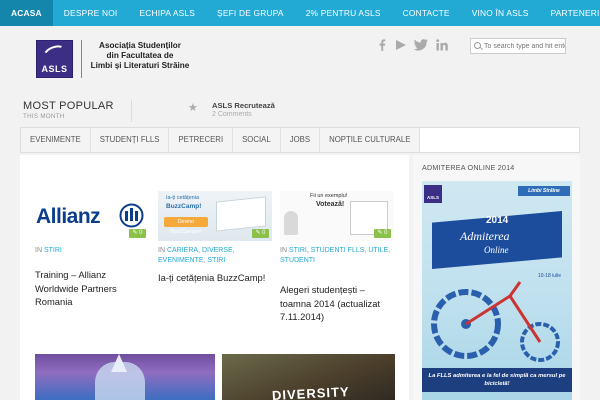 This screenshot has width=600, height=400. I want to click on most-popular-title: MOST POPULAR, so click(68, 106).